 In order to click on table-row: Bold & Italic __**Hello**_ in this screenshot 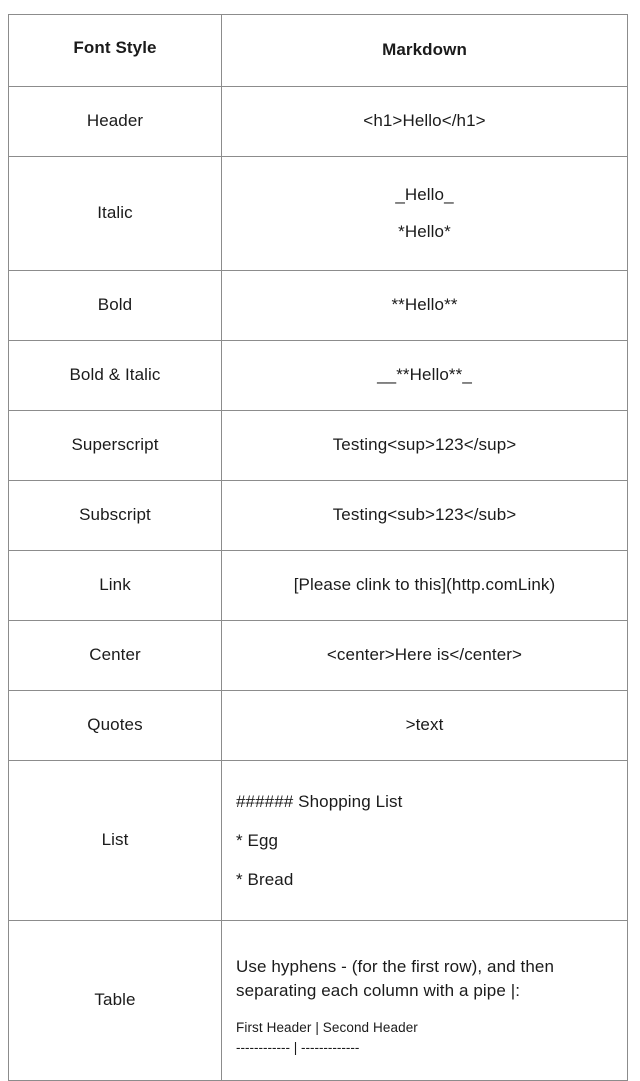, I will do `click(318, 375)`.